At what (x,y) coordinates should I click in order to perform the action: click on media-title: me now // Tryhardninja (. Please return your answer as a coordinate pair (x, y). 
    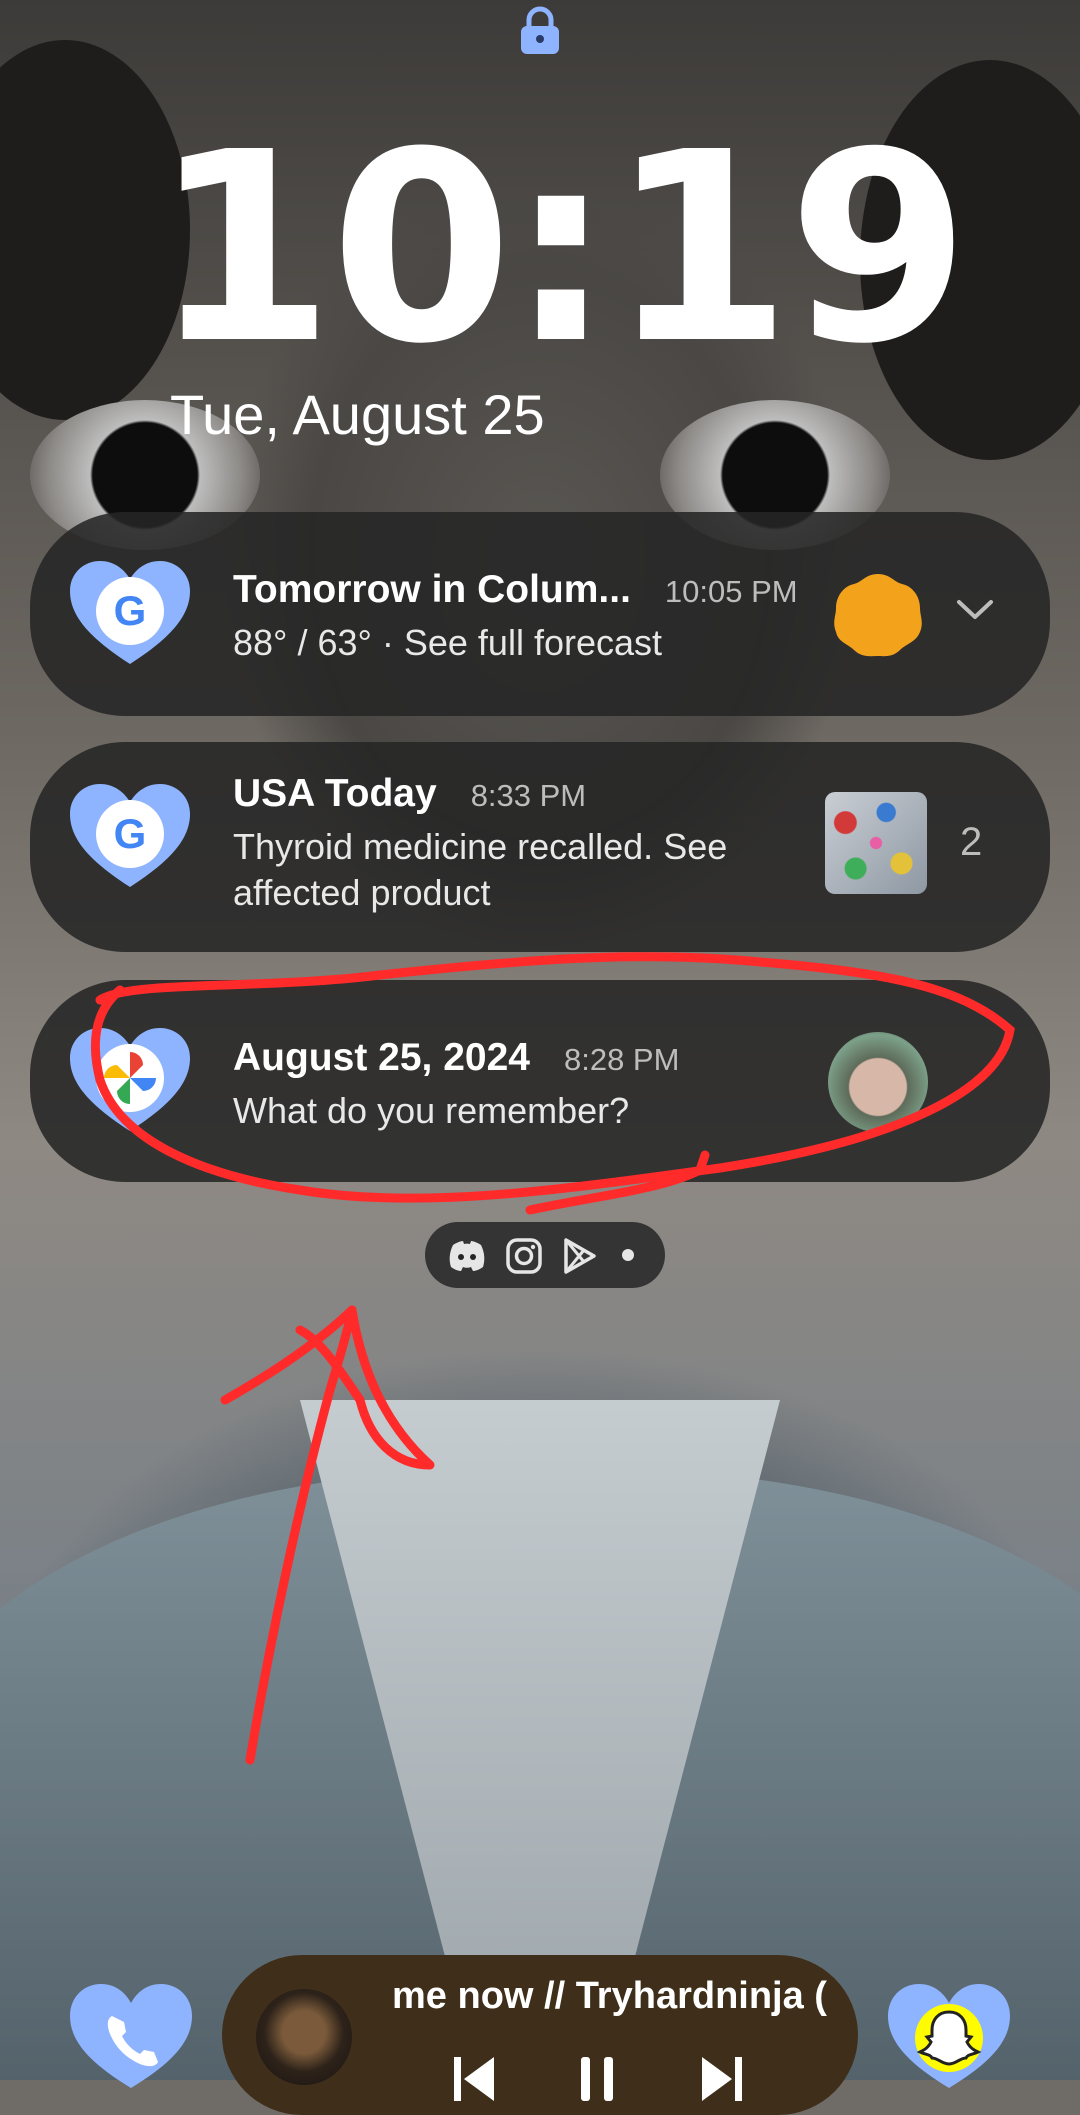
    Looking at the image, I should click on (609, 1996).